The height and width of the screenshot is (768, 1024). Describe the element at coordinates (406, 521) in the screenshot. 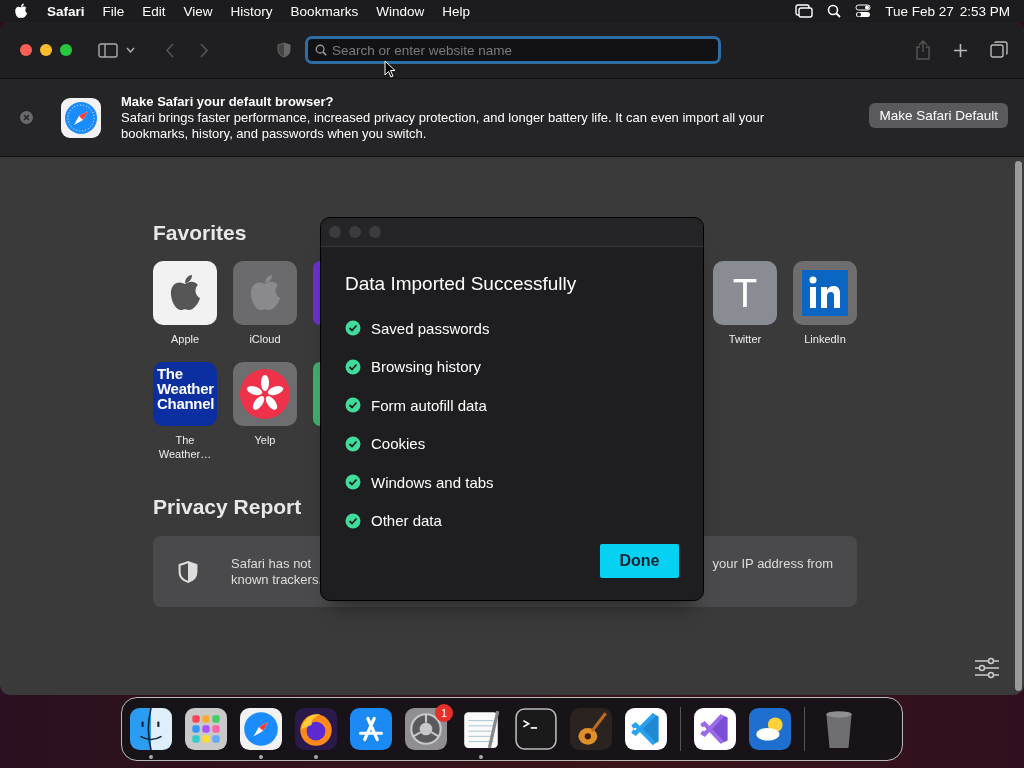

I see `import-item: Other data` at that location.